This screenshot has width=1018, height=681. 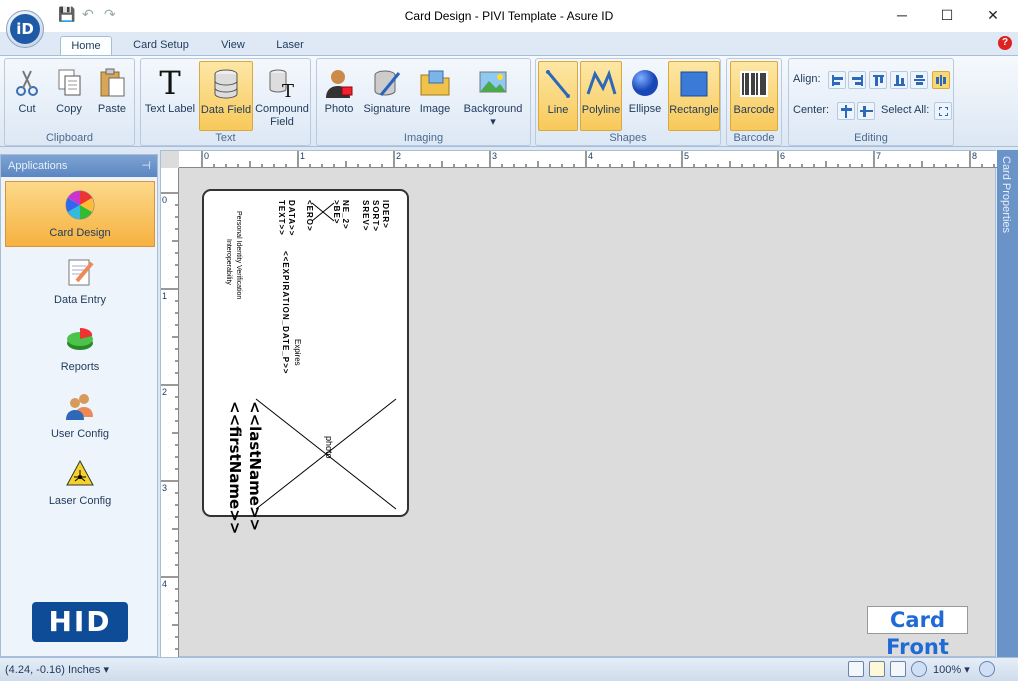 What do you see at coordinates (941, 80) in the screenshot?
I see `align-center-button` at bounding box center [941, 80].